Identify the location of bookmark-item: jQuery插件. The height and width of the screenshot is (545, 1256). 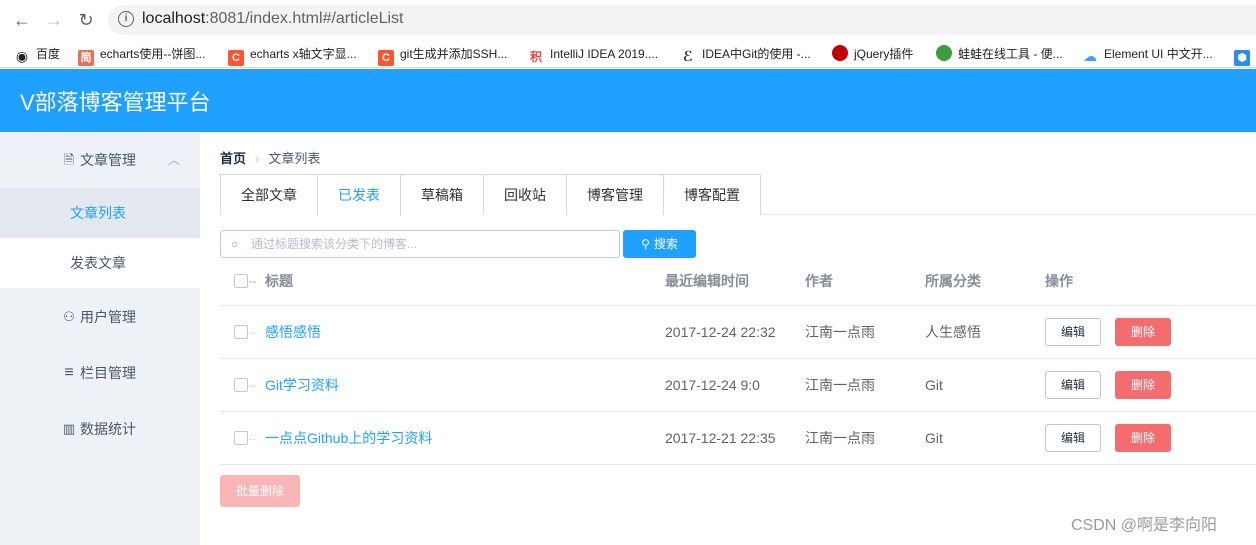
(872, 54).